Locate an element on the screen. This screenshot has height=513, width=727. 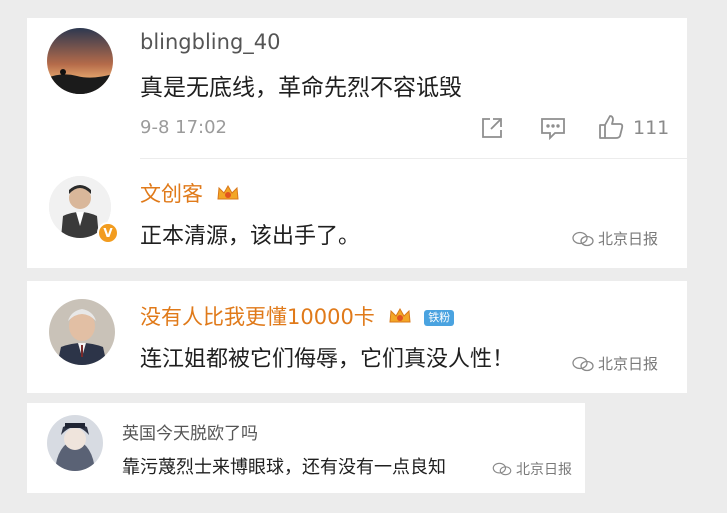
comment-time: 9-8 17:02 is located at coordinates (183, 127).